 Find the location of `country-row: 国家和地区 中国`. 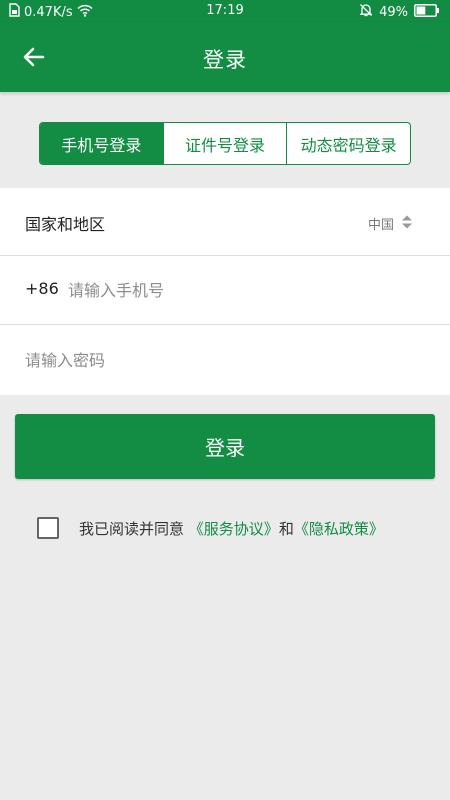

country-row: 国家和地区 中国 is located at coordinates (225, 222).